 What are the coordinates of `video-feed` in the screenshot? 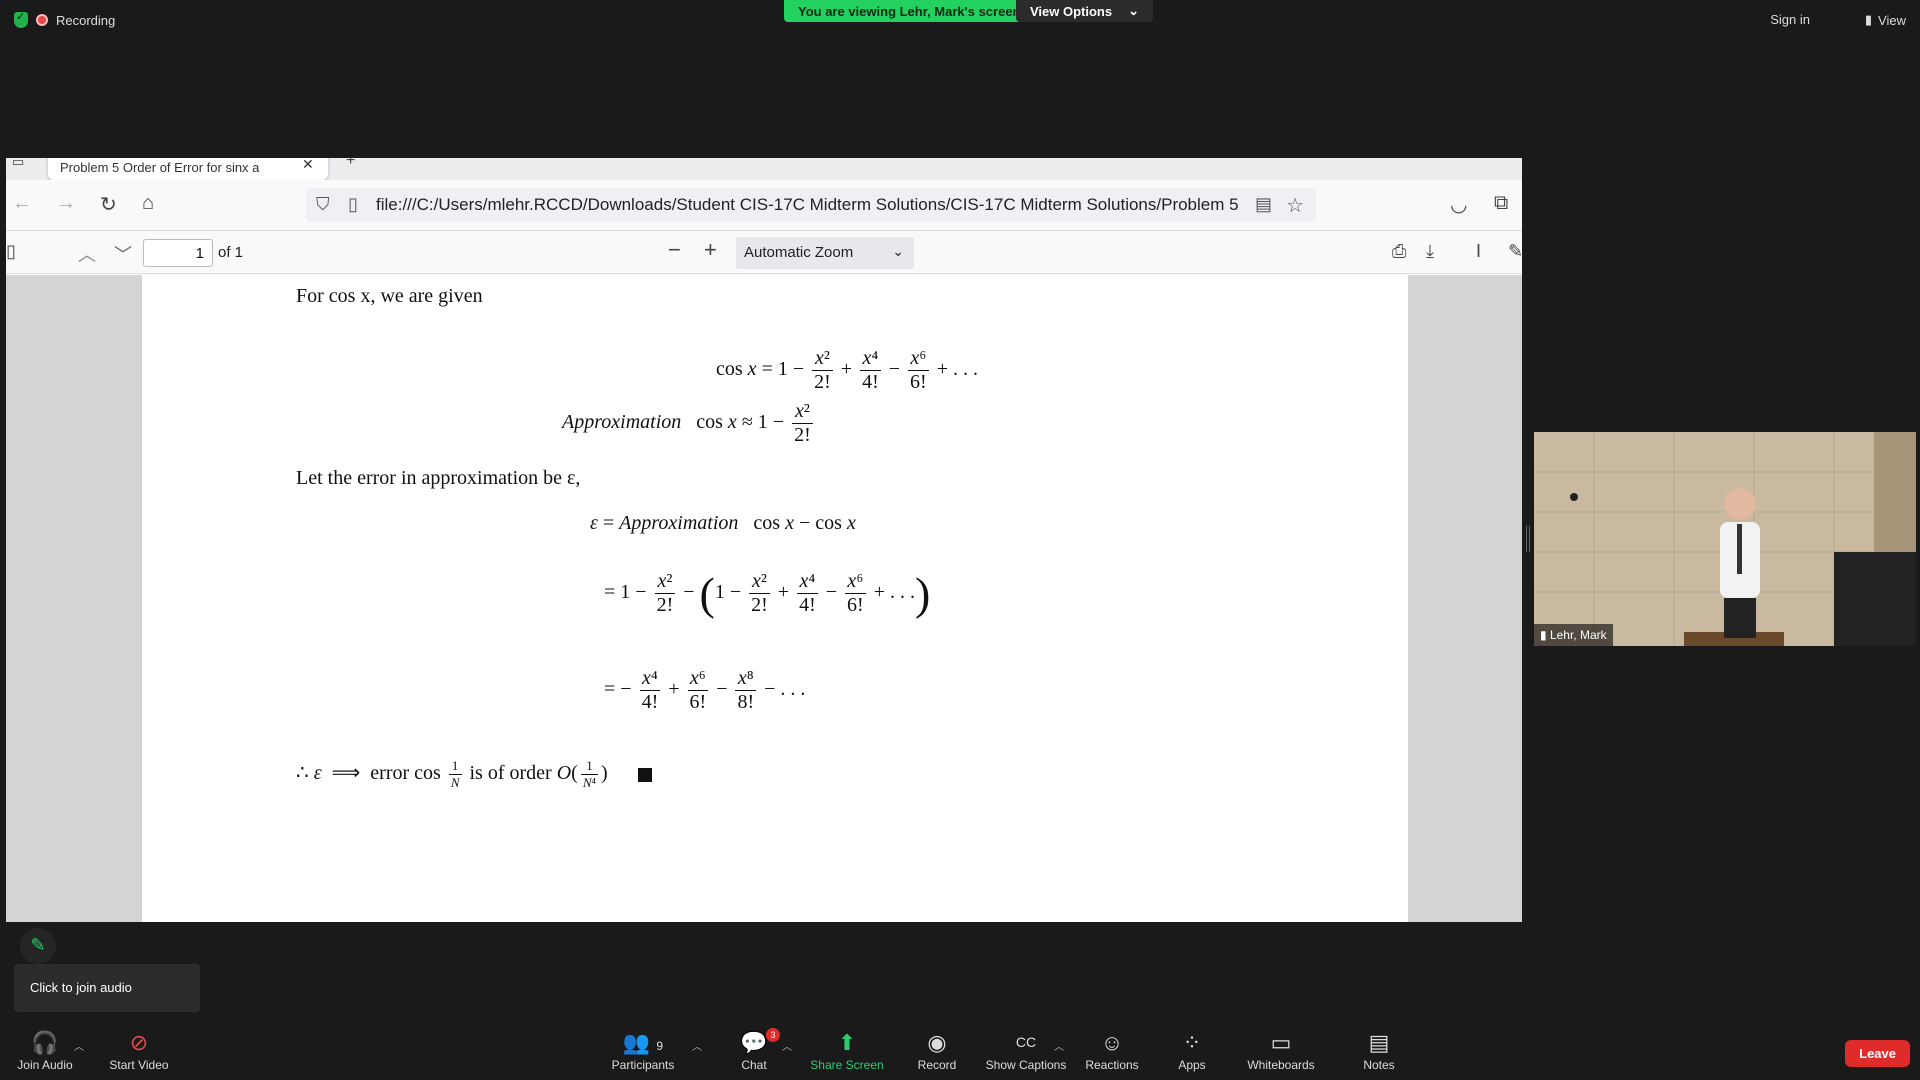 It's located at (1725, 539).